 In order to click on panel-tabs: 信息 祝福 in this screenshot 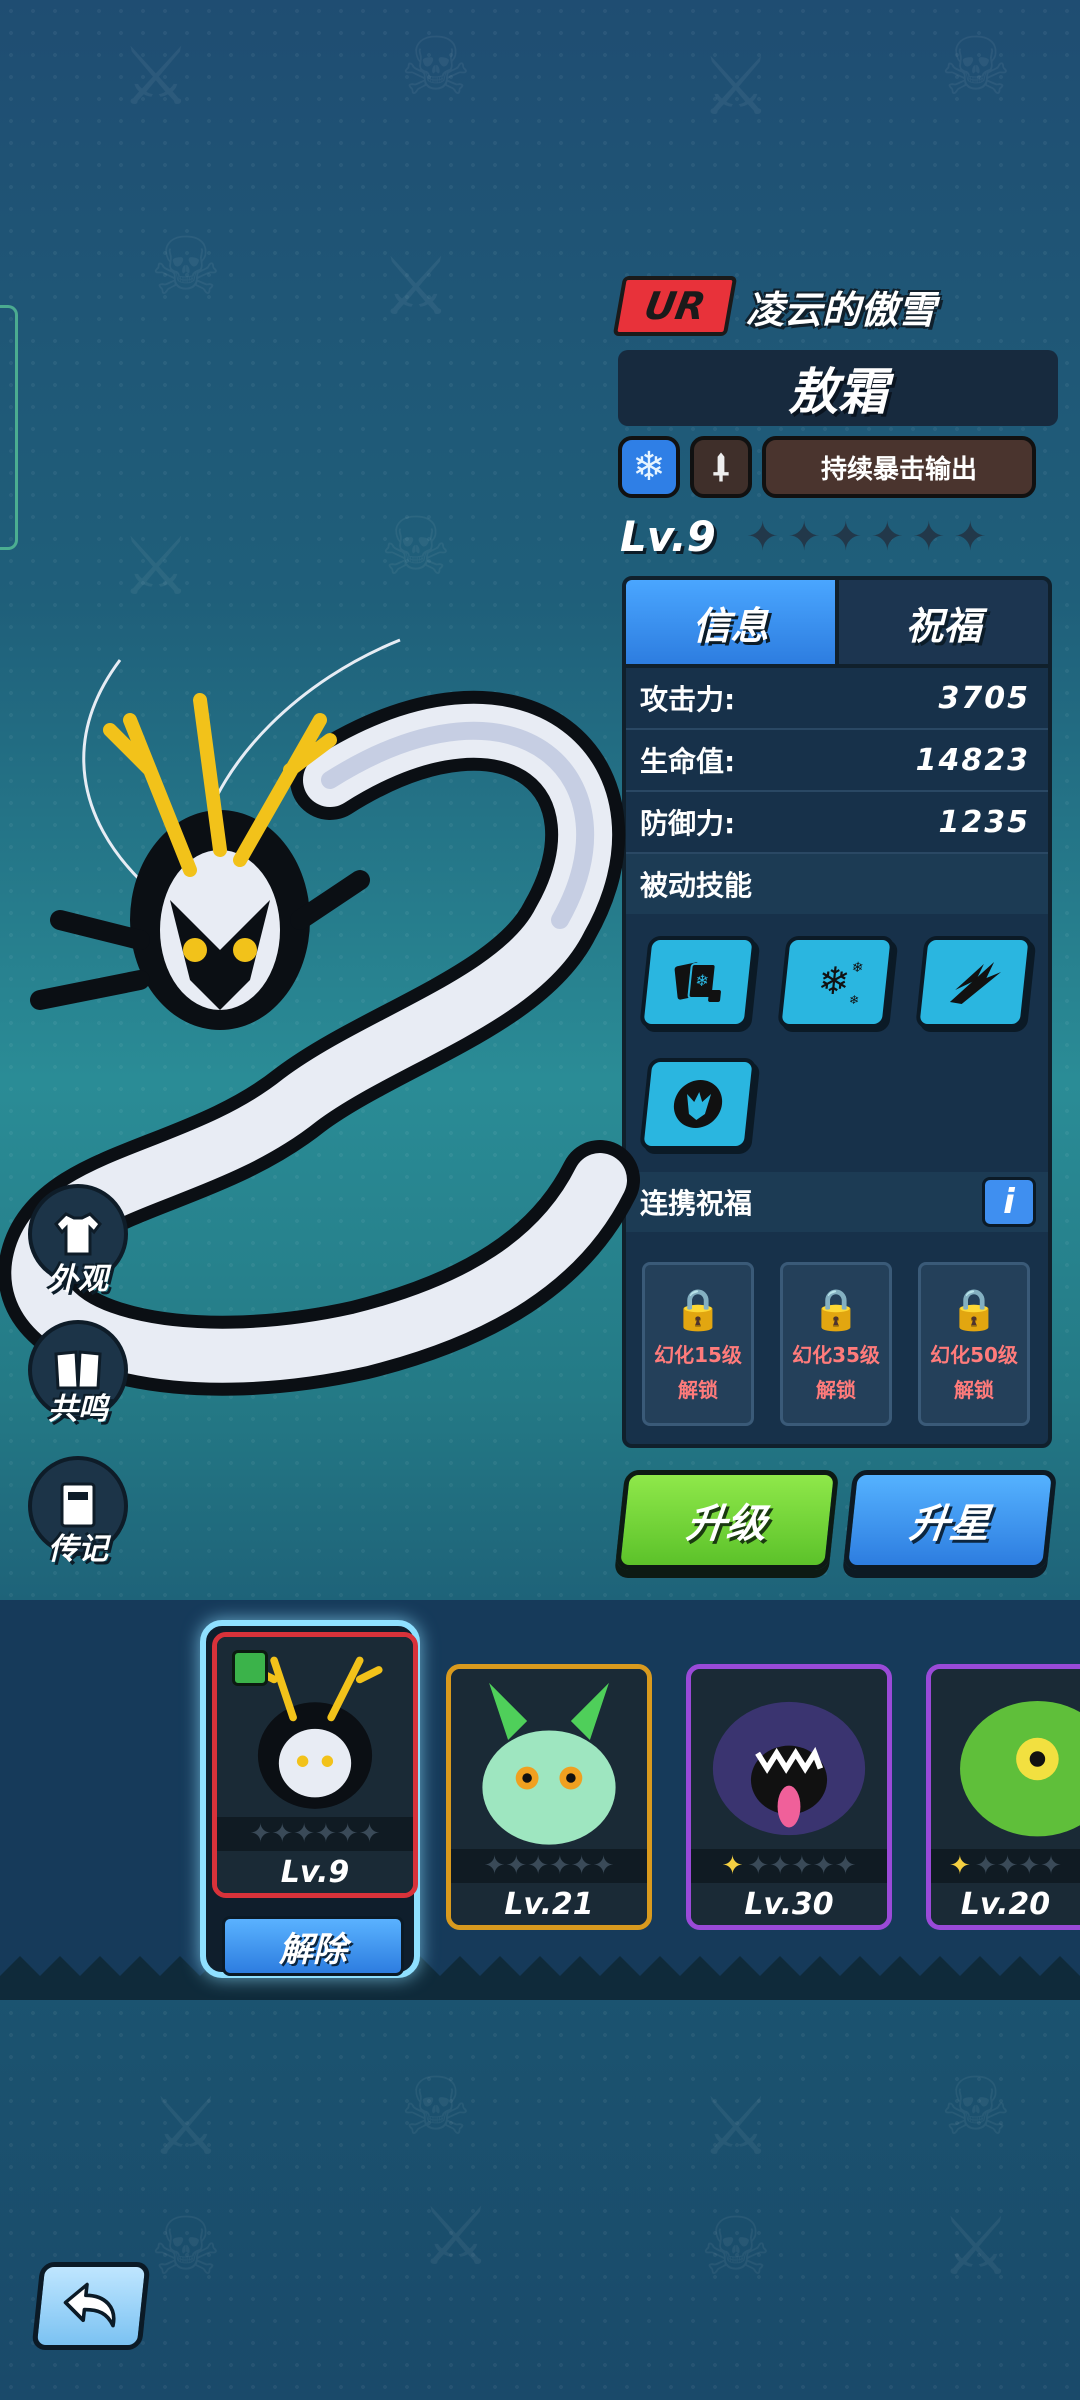, I will do `click(837, 624)`.